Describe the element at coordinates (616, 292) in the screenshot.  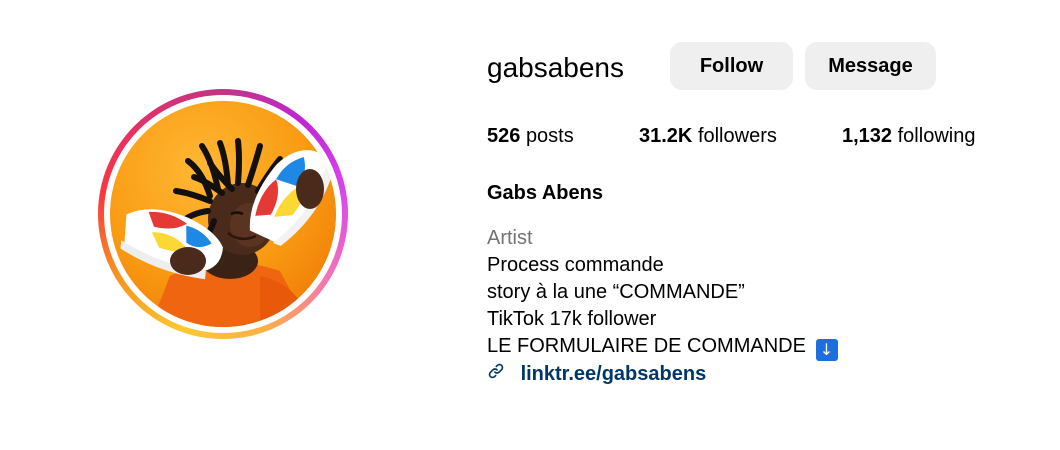
I see `bio-line: story à la une “COMMANDE”` at that location.